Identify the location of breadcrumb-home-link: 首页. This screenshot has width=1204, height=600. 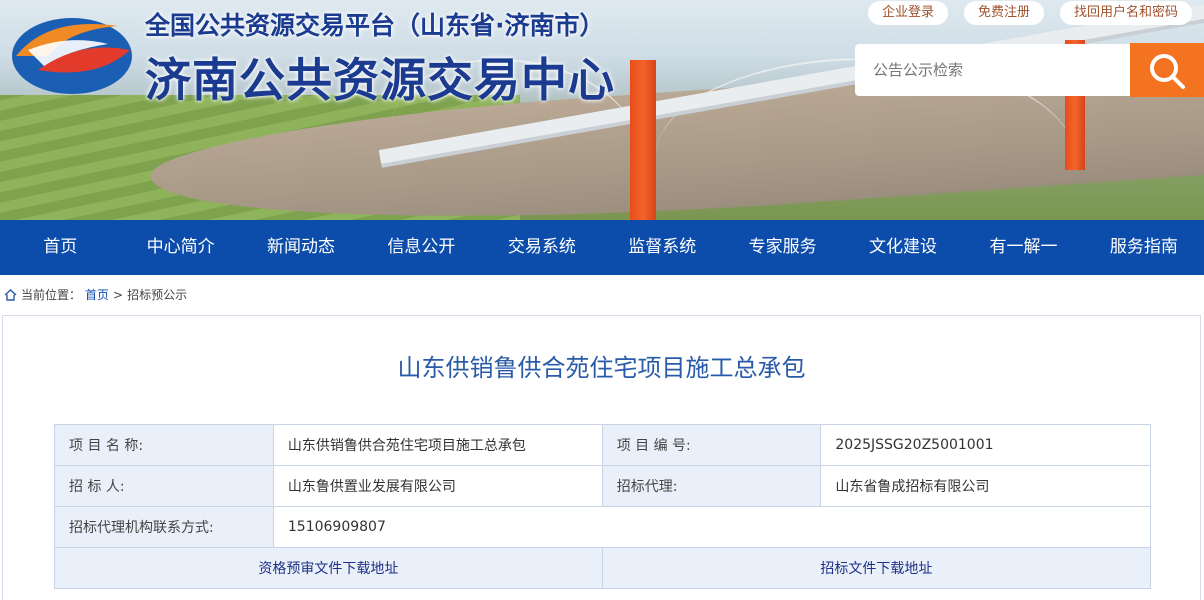
(97, 294).